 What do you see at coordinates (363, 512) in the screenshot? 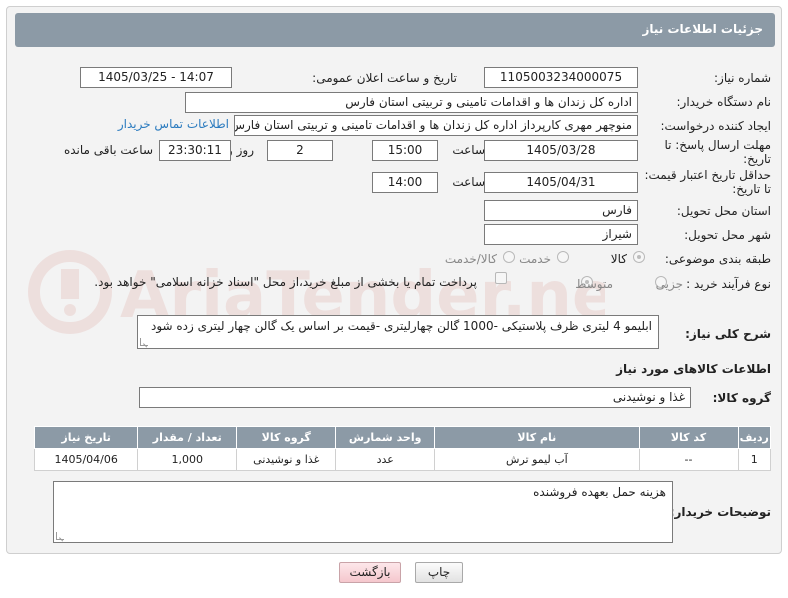
I see `buyer-notes-textarea: هزینه حمل بعهده فروشنده` at bounding box center [363, 512].